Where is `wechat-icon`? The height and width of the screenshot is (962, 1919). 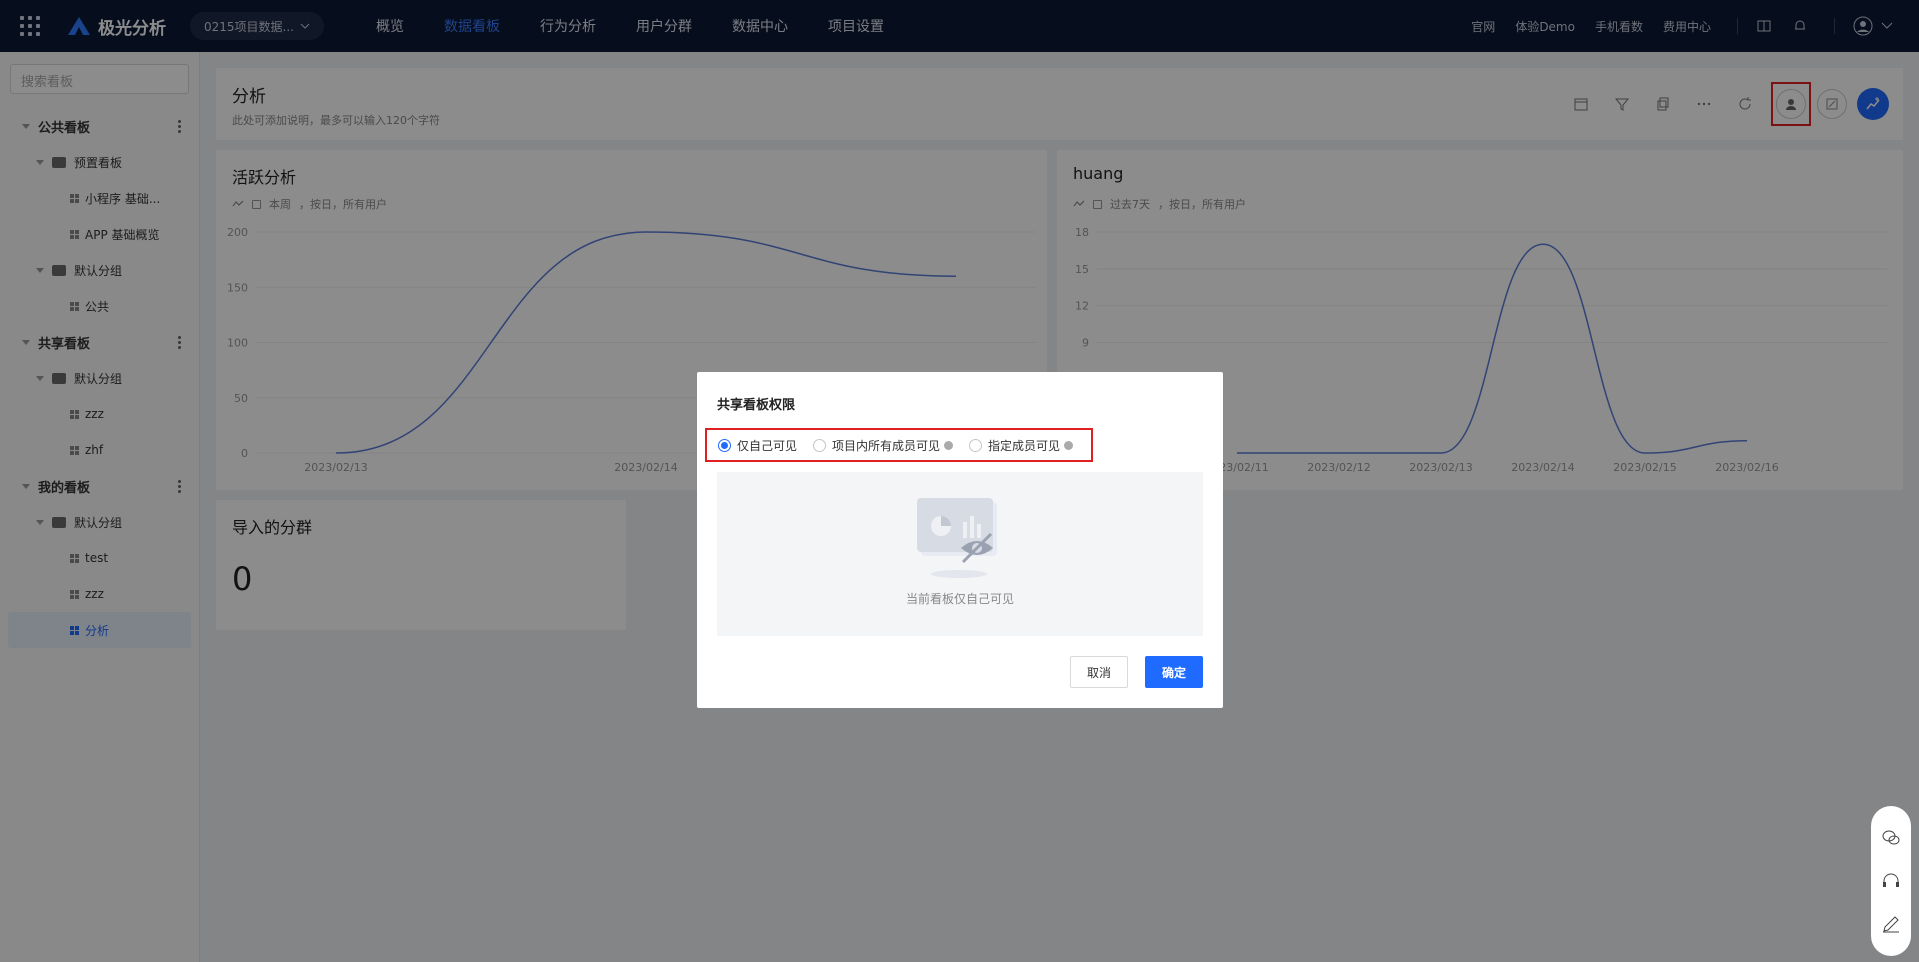 wechat-icon is located at coordinates (1891, 838).